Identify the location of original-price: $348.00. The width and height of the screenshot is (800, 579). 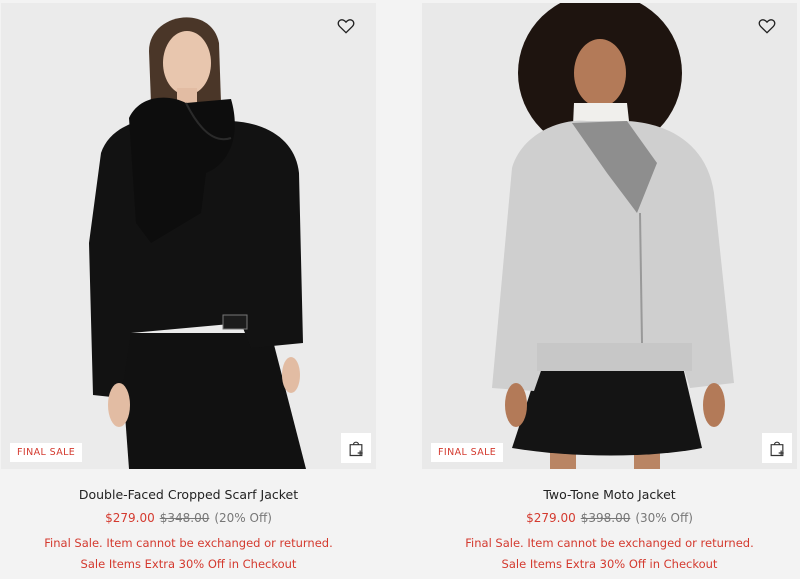
(184, 518).